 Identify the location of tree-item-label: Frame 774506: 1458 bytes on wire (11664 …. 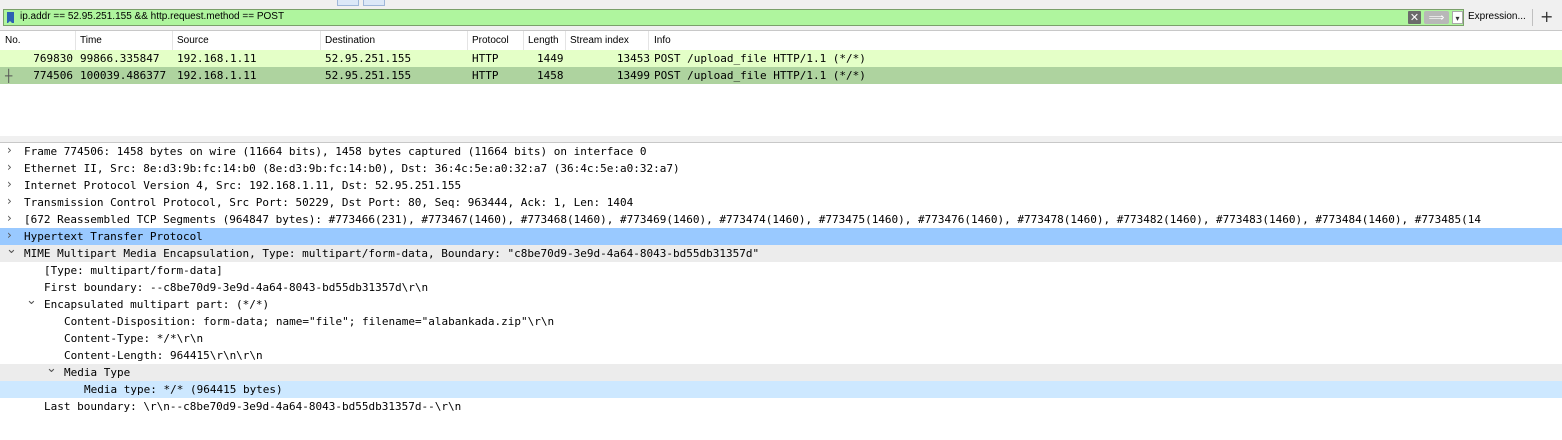
(335, 151).